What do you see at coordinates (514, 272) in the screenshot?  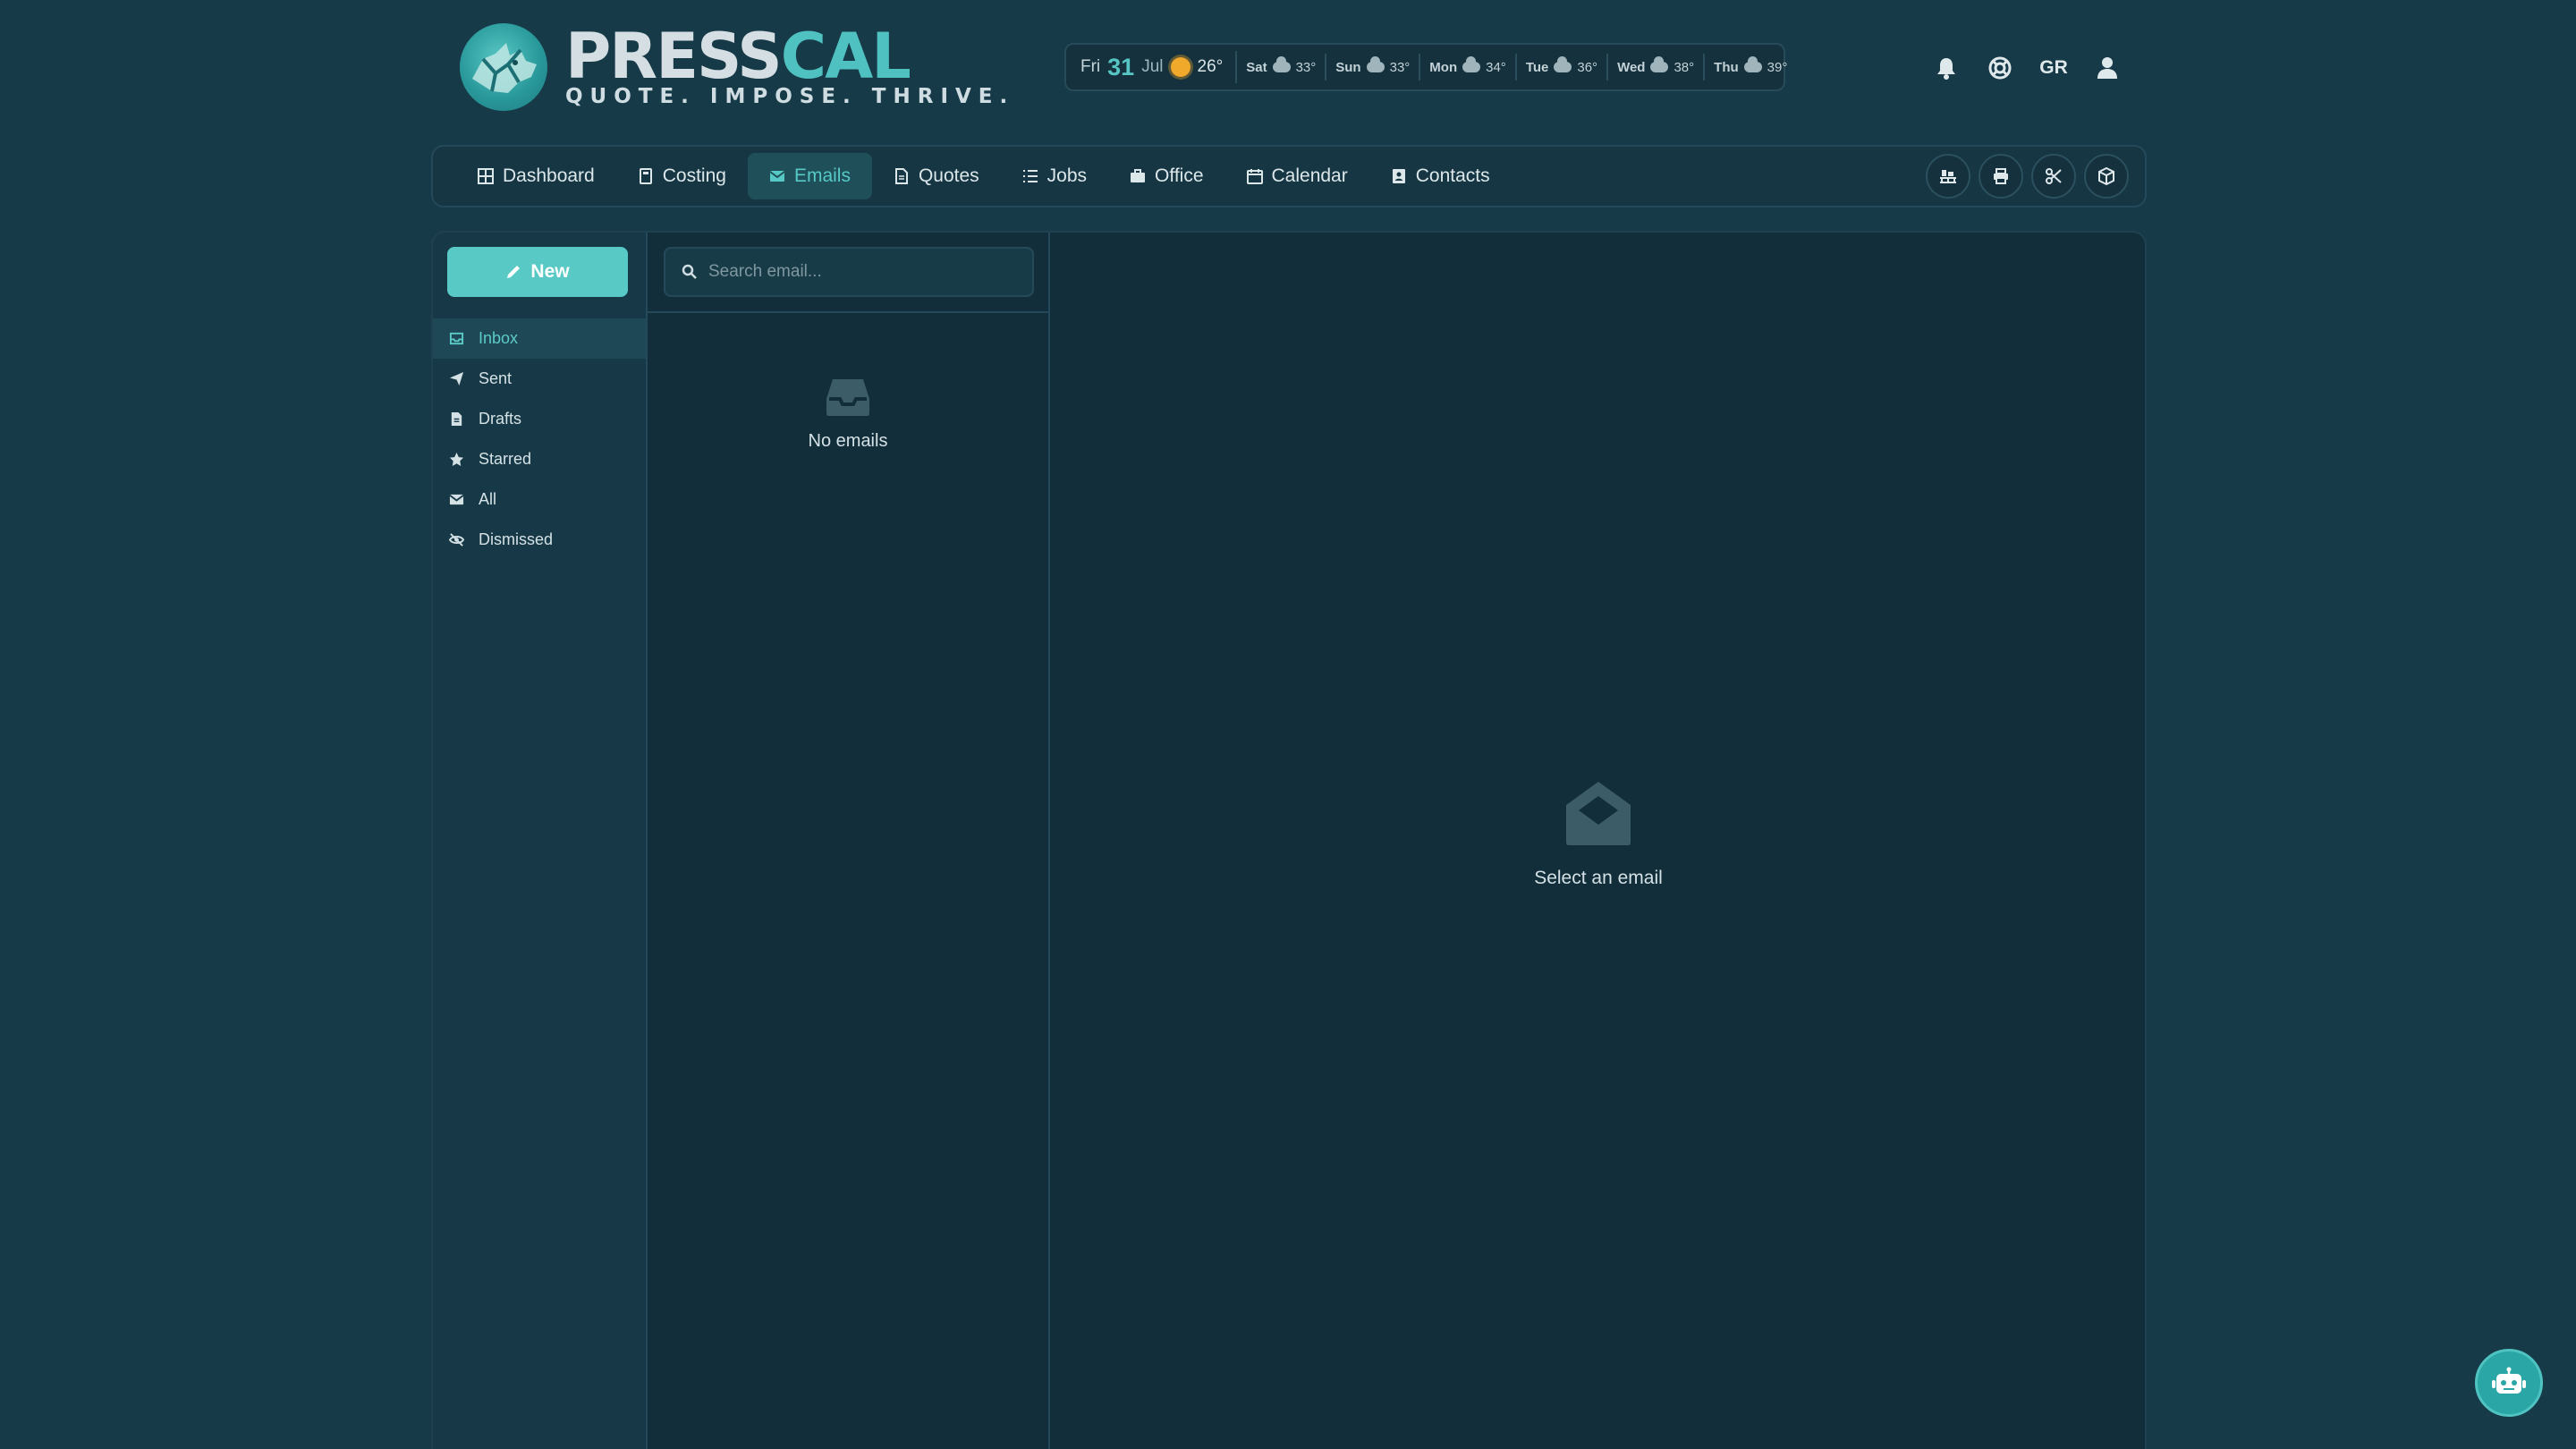 I see `pencil-icon` at bounding box center [514, 272].